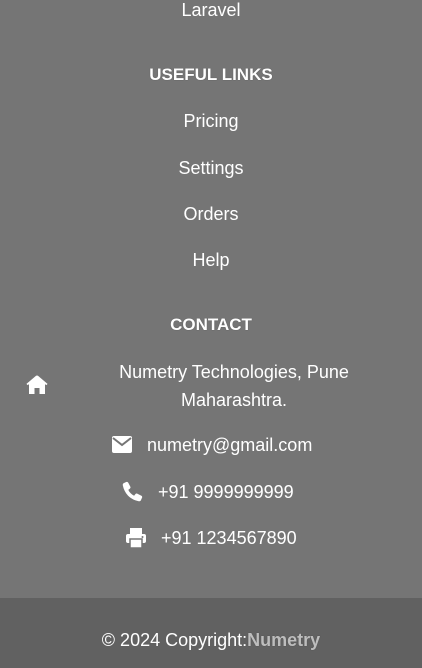 The image size is (422, 668). Describe the element at coordinates (211, 10) in the screenshot. I see `link-laravel: Laravel` at that location.